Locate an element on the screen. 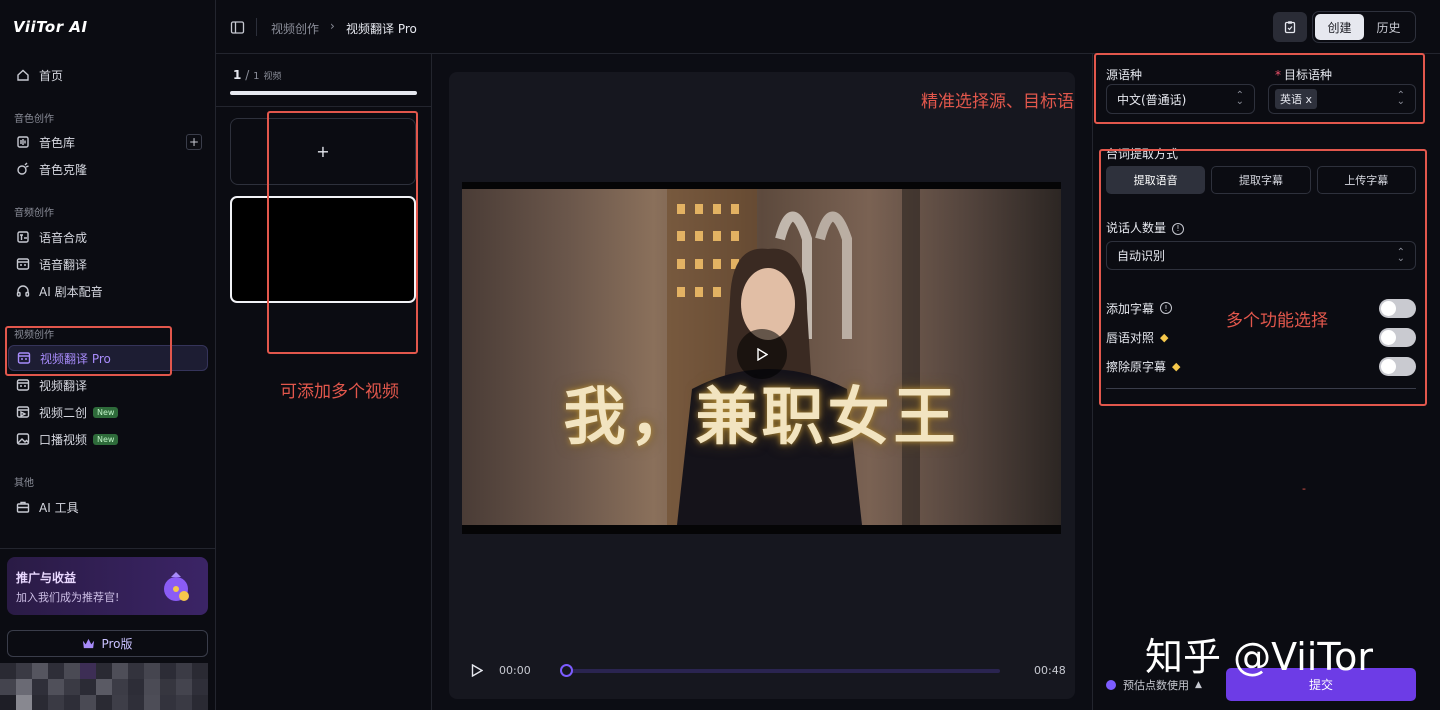 This screenshot has width=1440, height=710. promo-title: 推广与收益 is located at coordinates (46, 578).